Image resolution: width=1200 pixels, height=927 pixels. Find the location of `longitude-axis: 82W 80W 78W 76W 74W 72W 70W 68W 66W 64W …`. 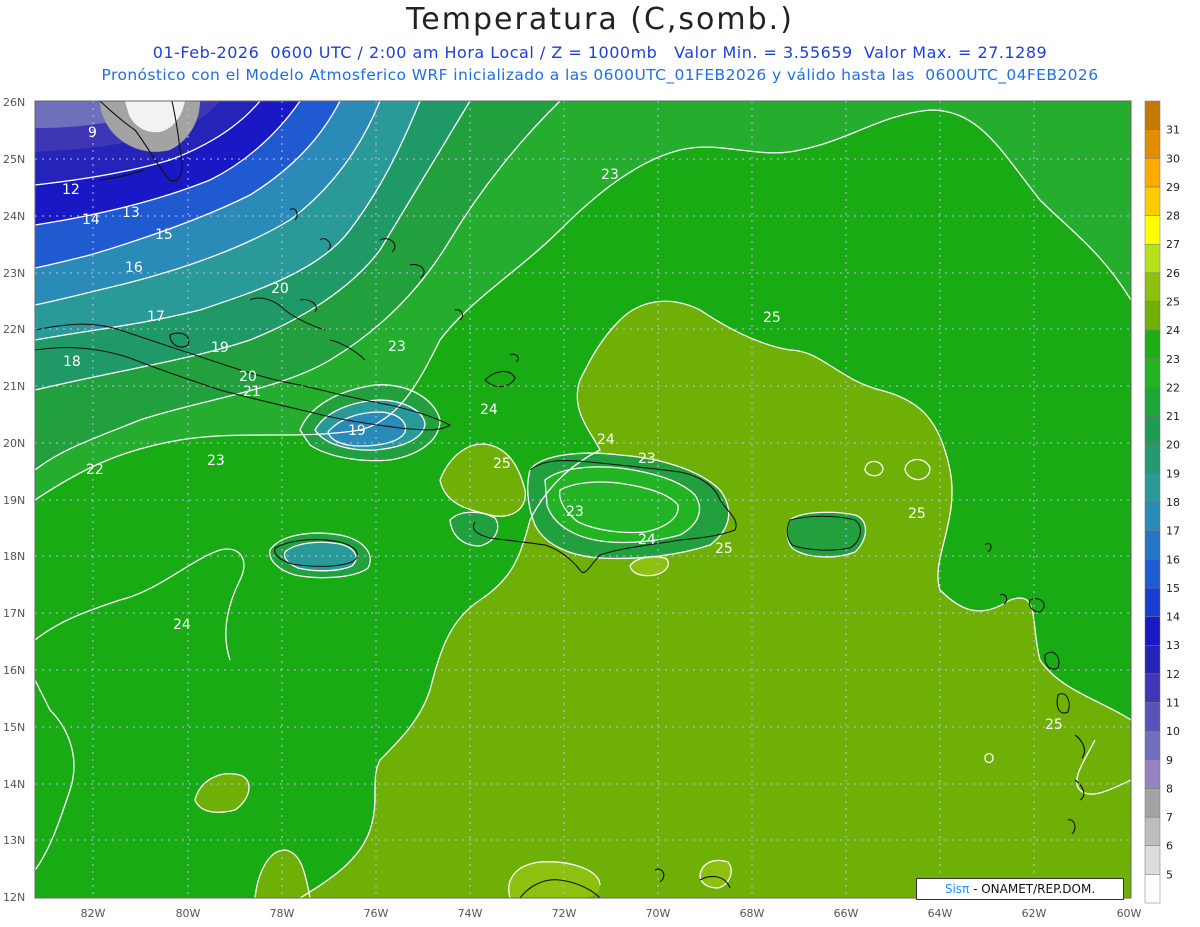

longitude-axis: 82W 80W 78W 76W 74W 72W 70W 68W 66W 64W … is located at coordinates (611, 913).